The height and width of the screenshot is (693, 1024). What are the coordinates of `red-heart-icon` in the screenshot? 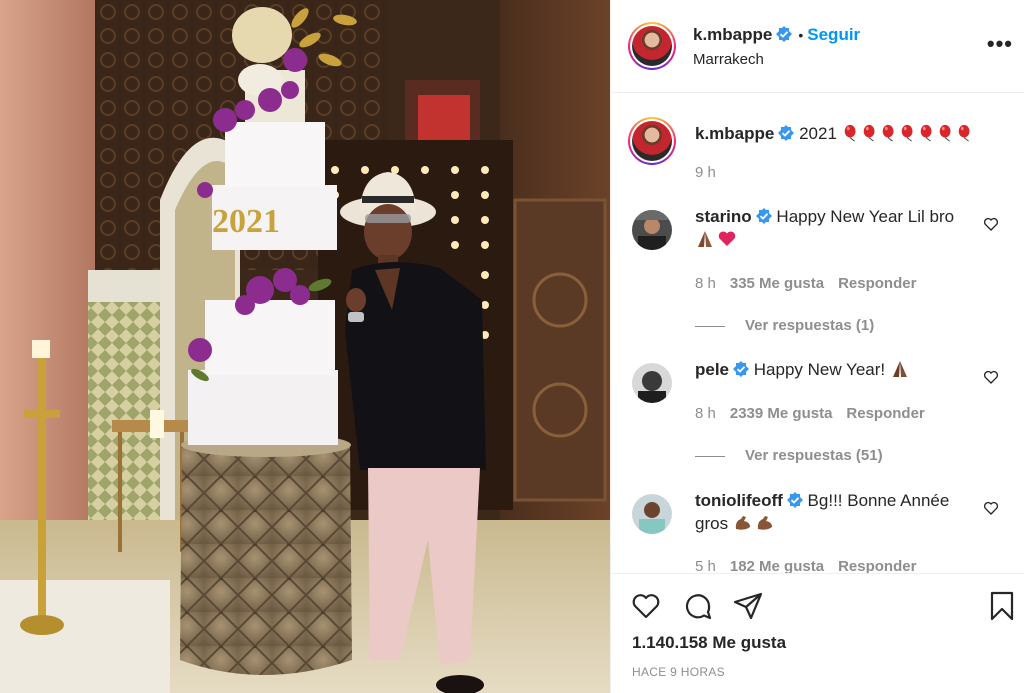 It's located at (727, 238).